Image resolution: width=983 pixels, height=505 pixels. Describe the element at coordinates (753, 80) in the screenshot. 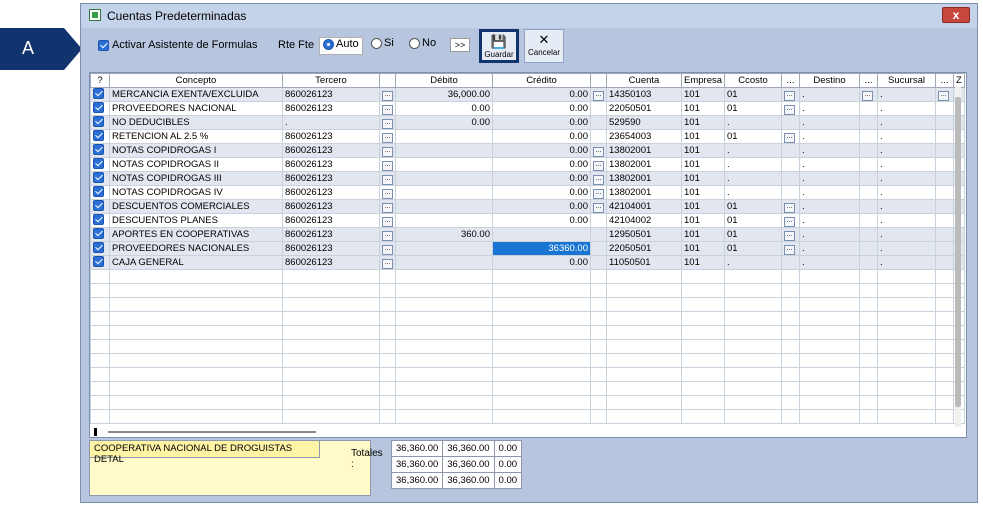

I see `column-header: Ccosto` at that location.